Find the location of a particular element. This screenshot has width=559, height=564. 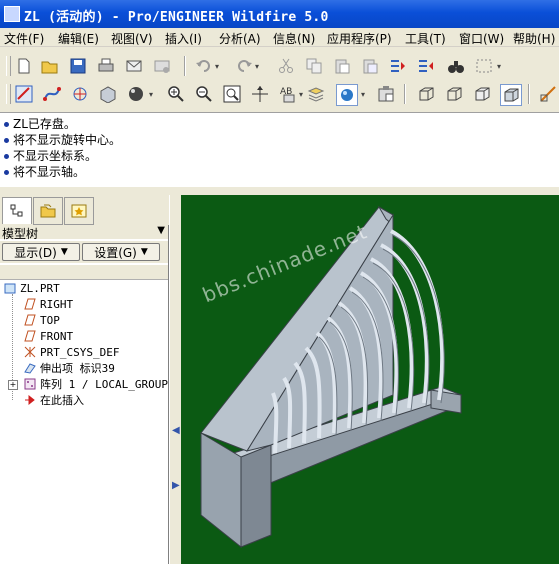

shaded-icon is located at coordinates (511, 95).